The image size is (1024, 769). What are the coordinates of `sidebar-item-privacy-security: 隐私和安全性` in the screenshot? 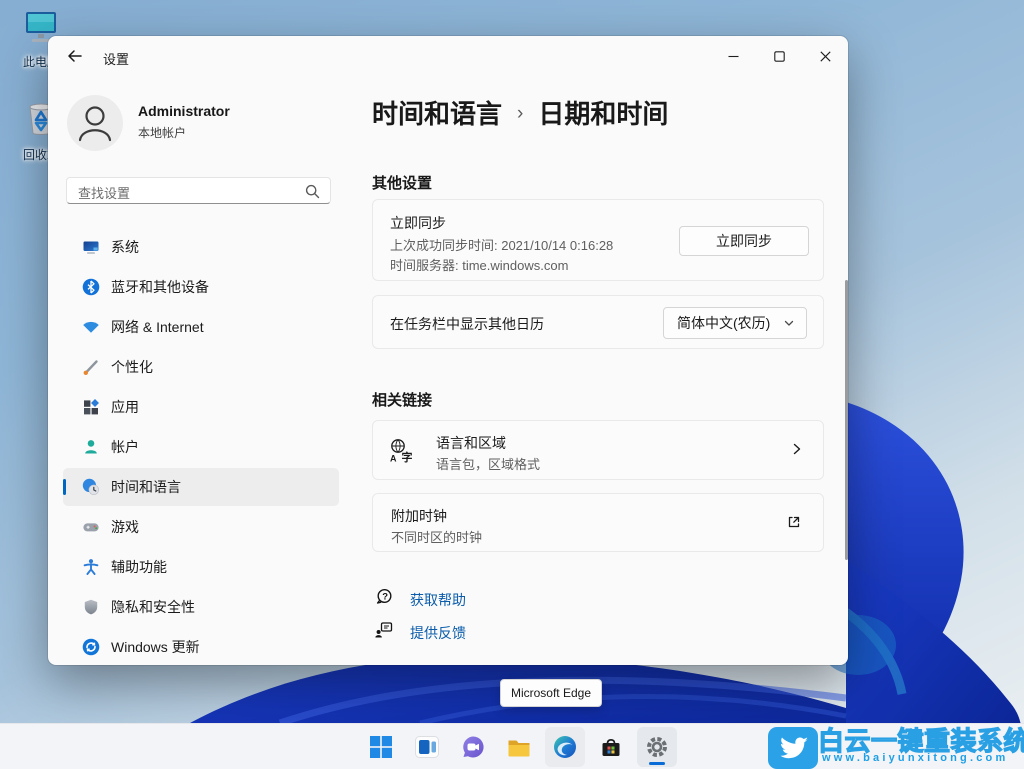 It's located at (201, 607).